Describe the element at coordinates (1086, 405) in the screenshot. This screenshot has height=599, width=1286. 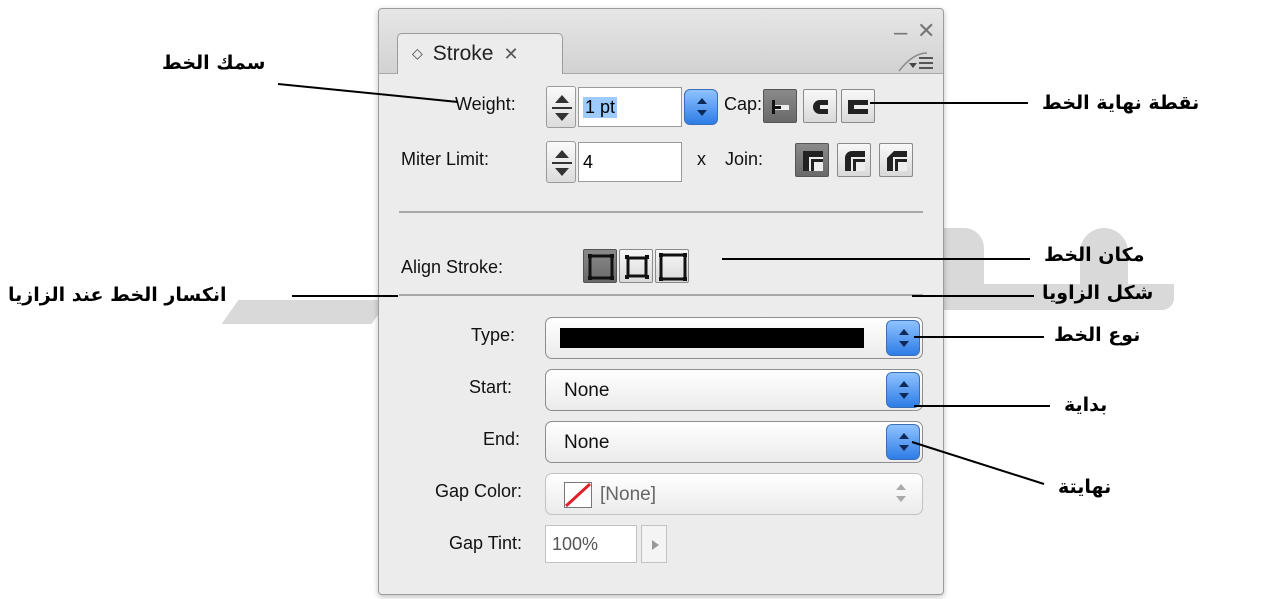
I see `callout-start: بداية` at that location.